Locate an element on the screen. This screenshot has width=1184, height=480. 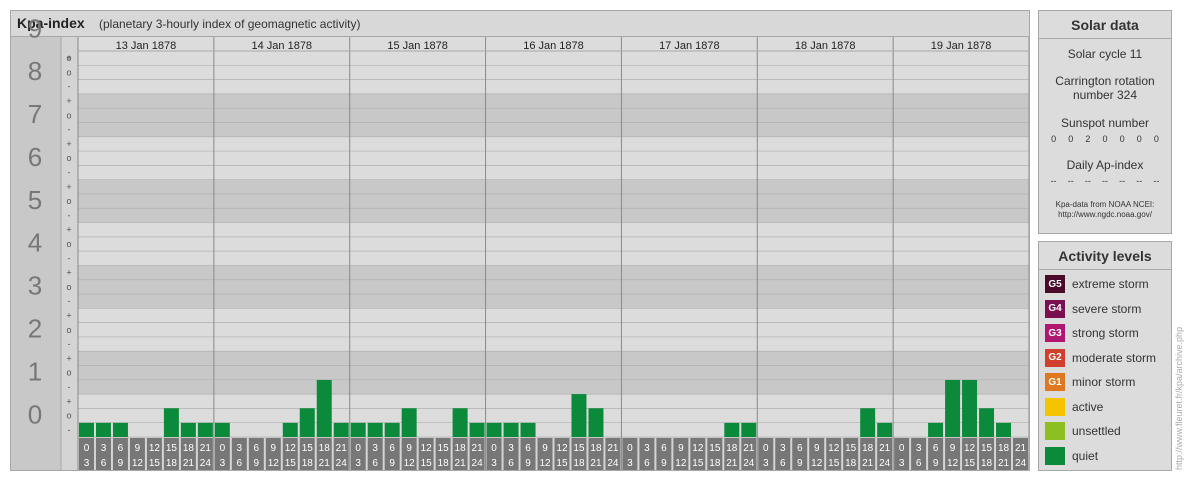
level-label: strong storm is located at coordinates (1105, 333).